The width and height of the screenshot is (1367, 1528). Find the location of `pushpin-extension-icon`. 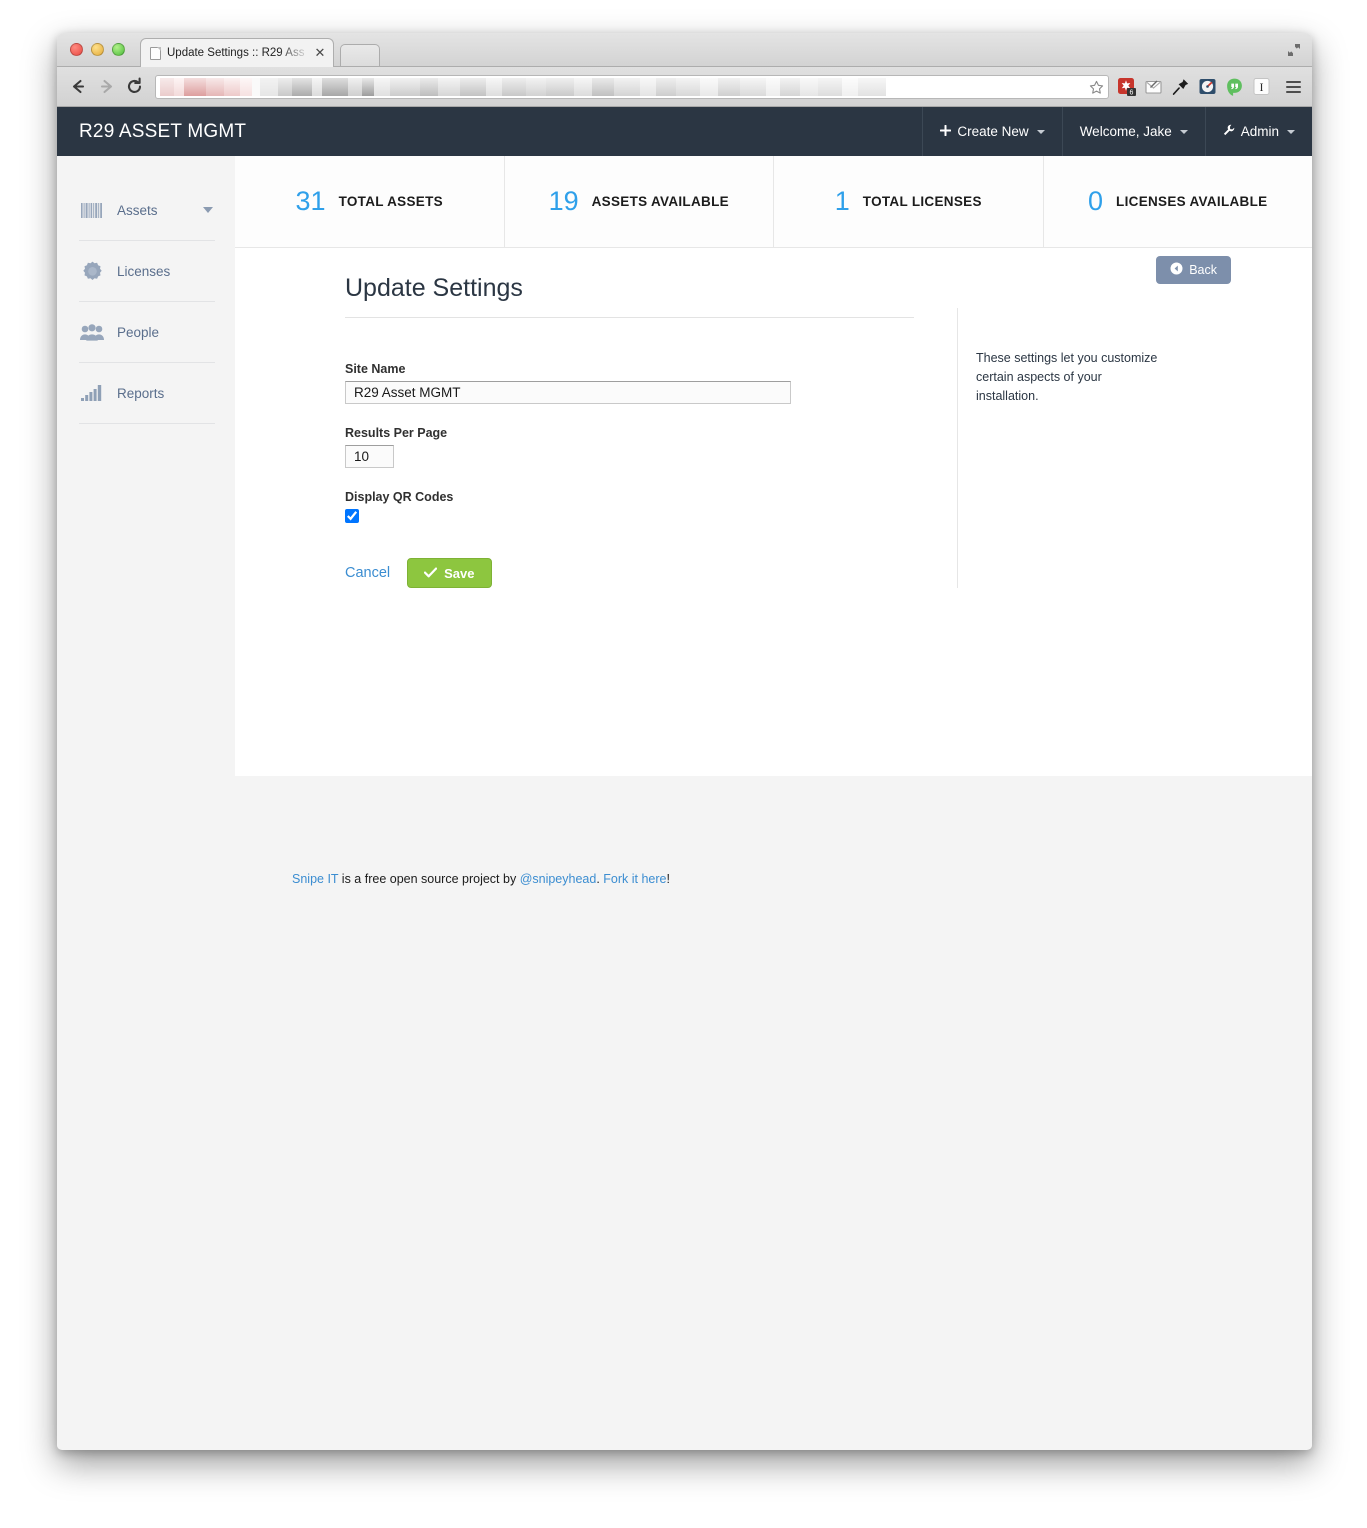

pushpin-extension-icon is located at coordinates (1181, 87).